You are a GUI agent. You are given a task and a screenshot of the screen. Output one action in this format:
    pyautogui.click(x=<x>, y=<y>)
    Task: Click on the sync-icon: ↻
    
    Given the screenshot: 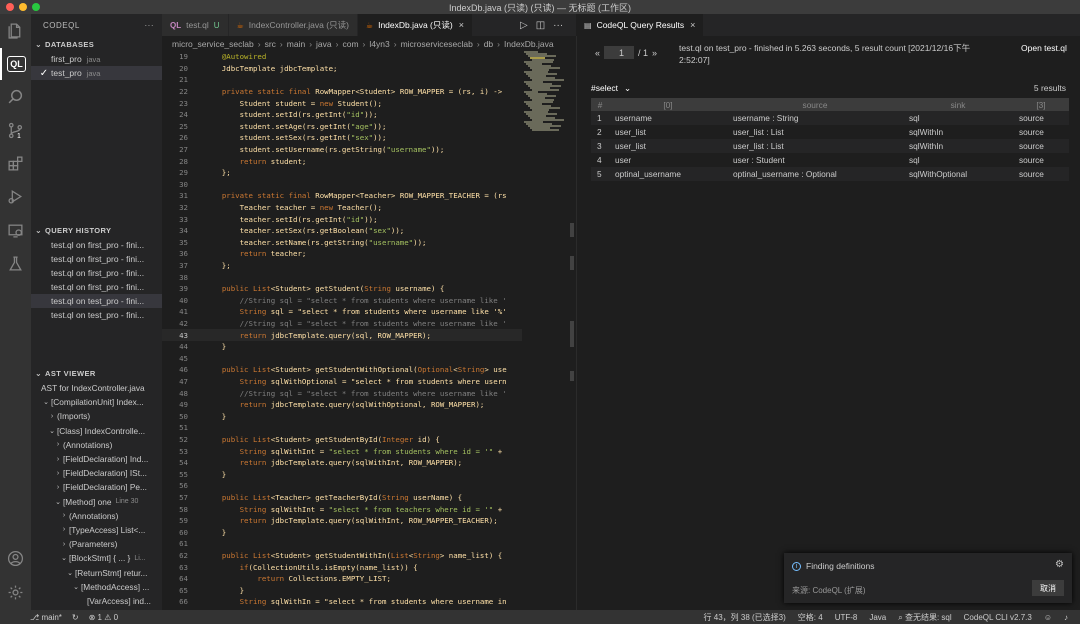 What is the action you would take?
    pyautogui.click(x=75, y=617)
    